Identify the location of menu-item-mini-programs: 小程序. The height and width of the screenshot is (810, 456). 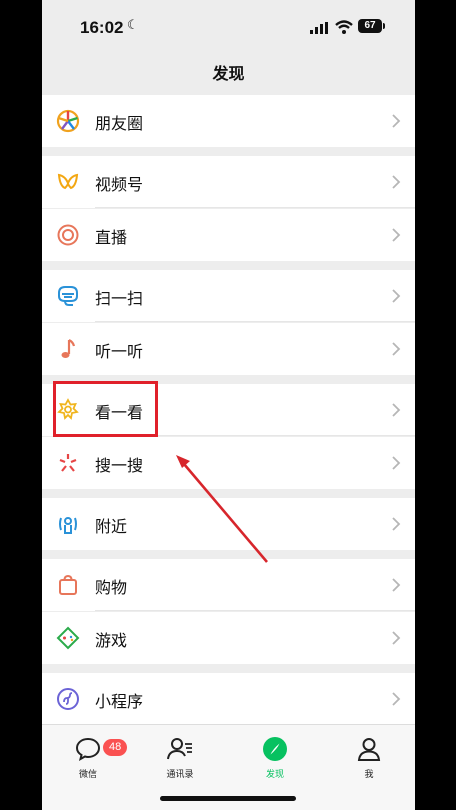
(228, 699).